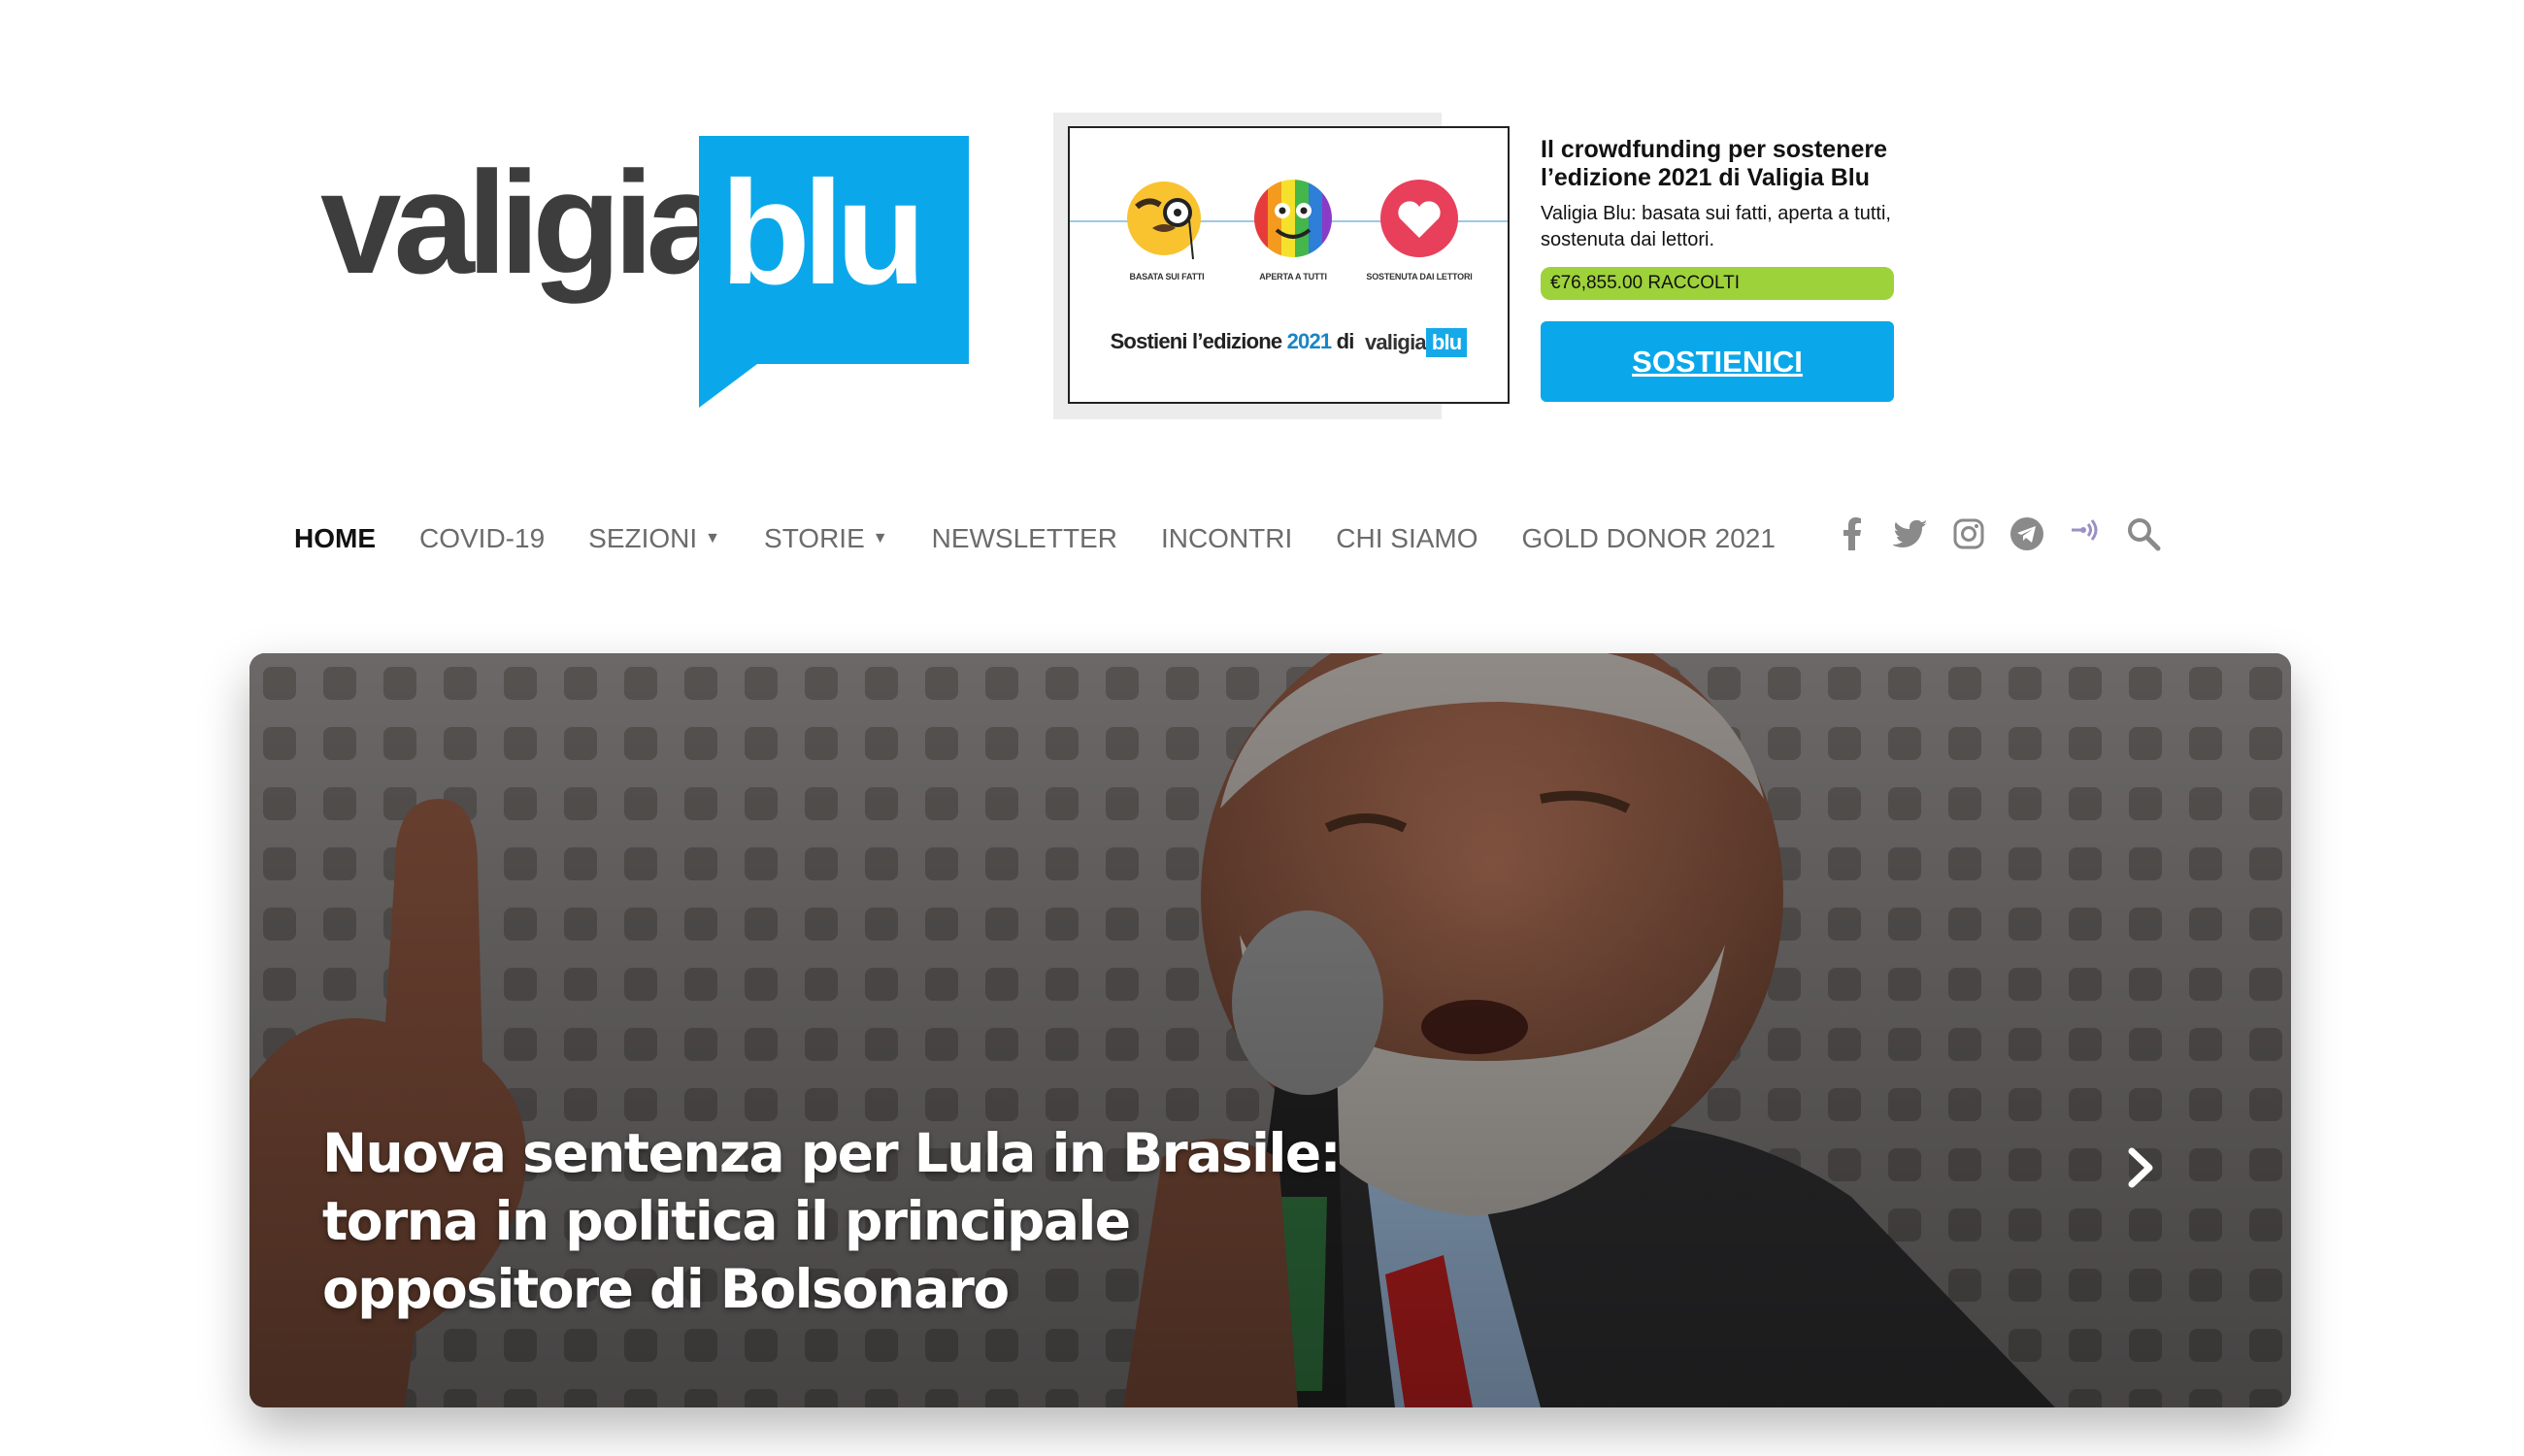  What do you see at coordinates (2143, 534) in the screenshot?
I see `search-icon` at bounding box center [2143, 534].